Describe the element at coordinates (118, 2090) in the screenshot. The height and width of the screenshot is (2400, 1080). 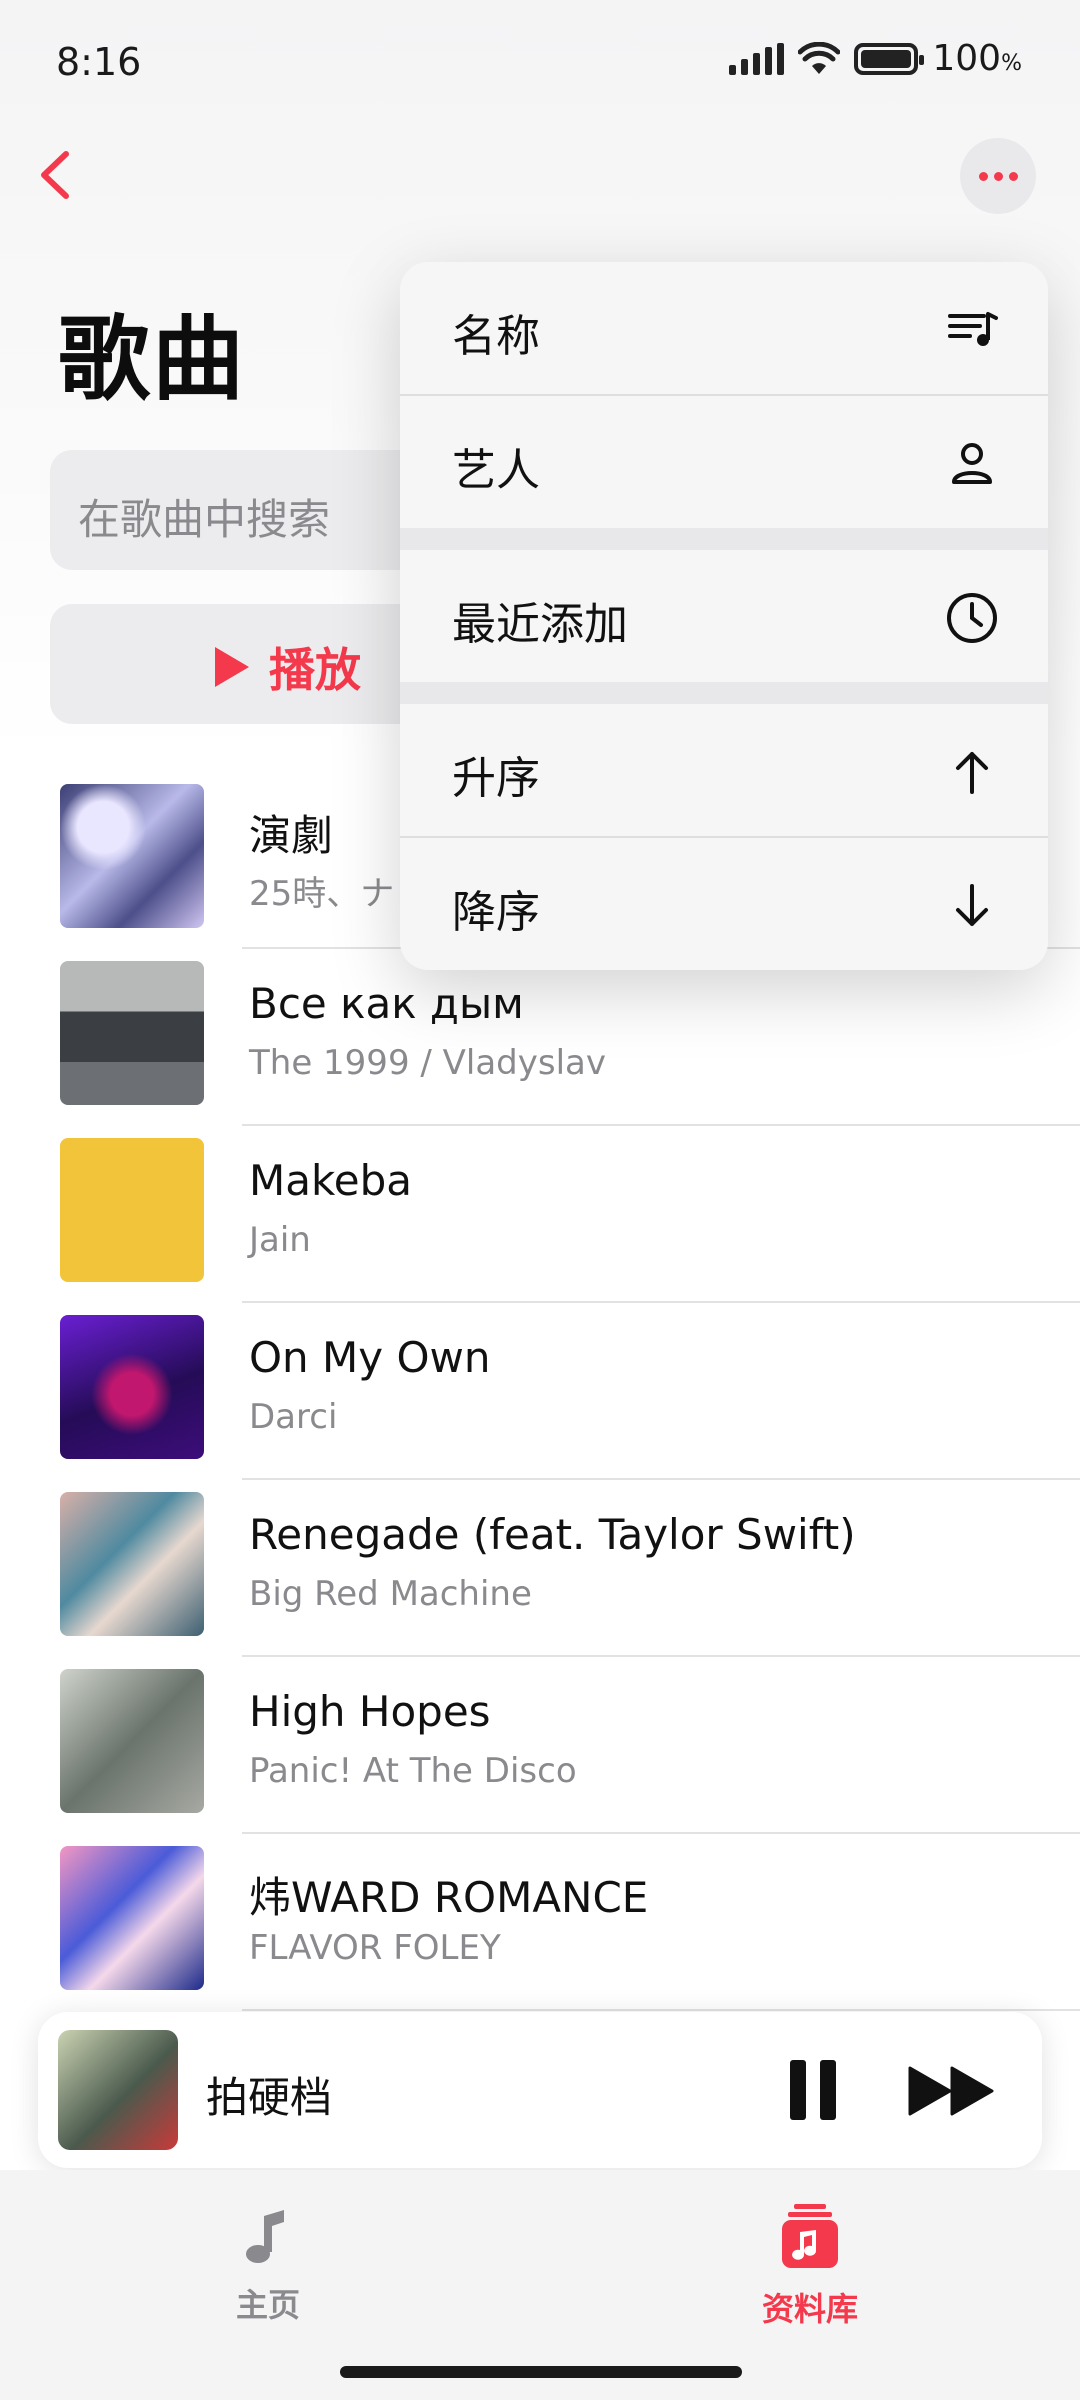
I see `now-playing-art` at that location.